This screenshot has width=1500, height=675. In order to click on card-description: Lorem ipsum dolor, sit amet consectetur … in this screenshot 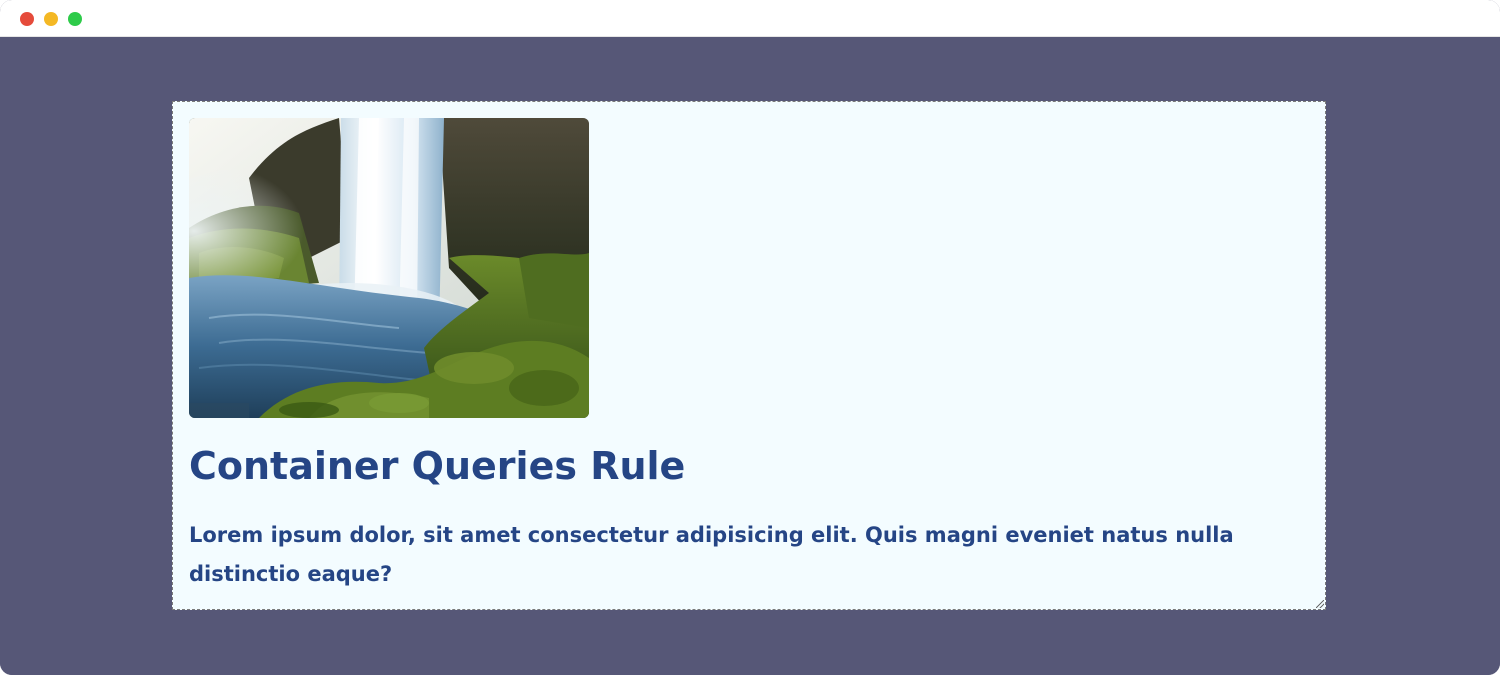, I will do `click(711, 554)`.